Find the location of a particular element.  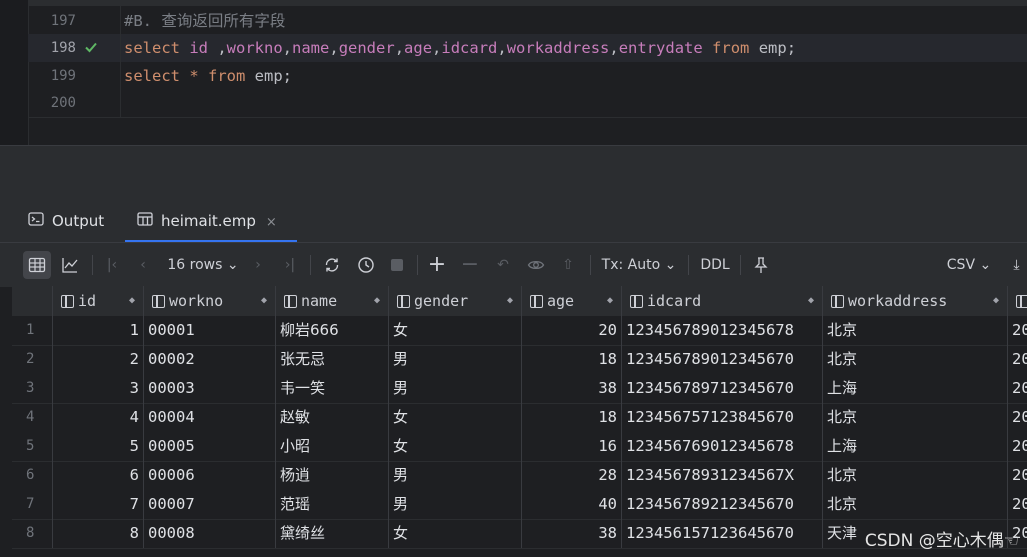

cell-idcard: 123456789212345670 is located at coordinates (722, 504).